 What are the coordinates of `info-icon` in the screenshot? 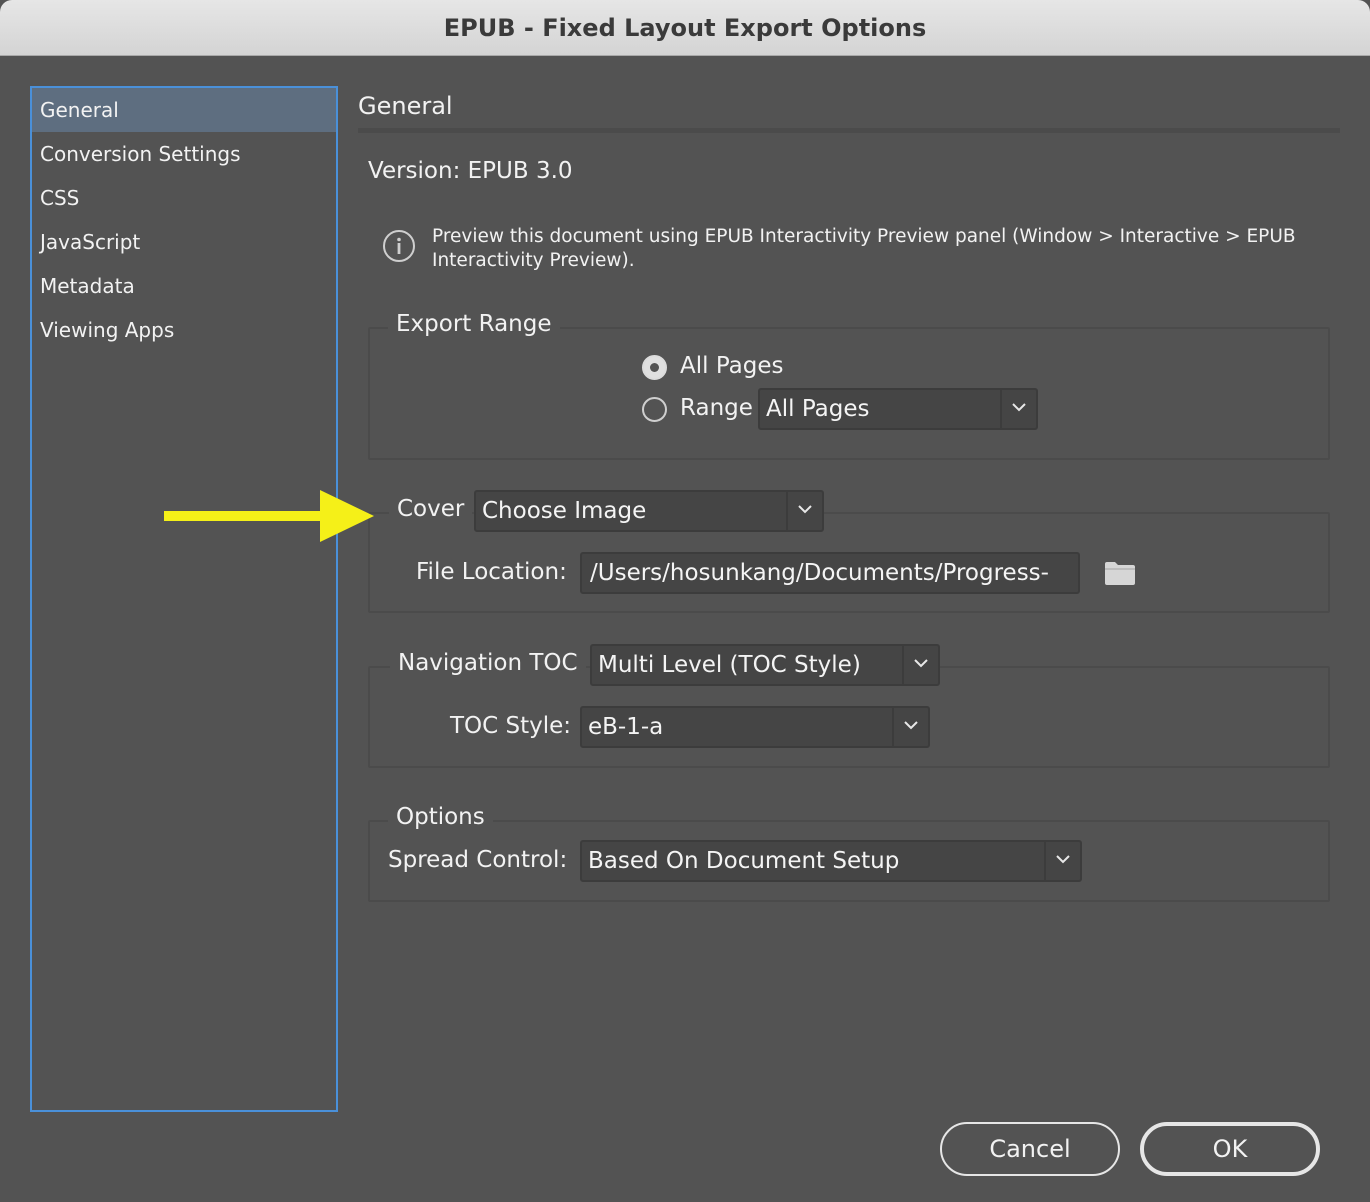 It's located at (399, 246).